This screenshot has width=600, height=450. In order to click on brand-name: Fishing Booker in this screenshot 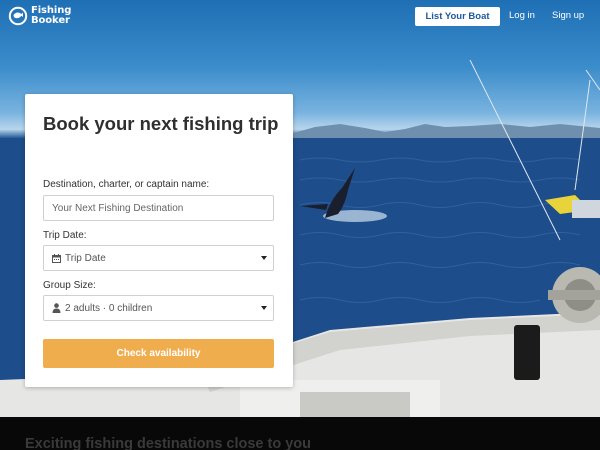, I will do `click(51, 16)`.